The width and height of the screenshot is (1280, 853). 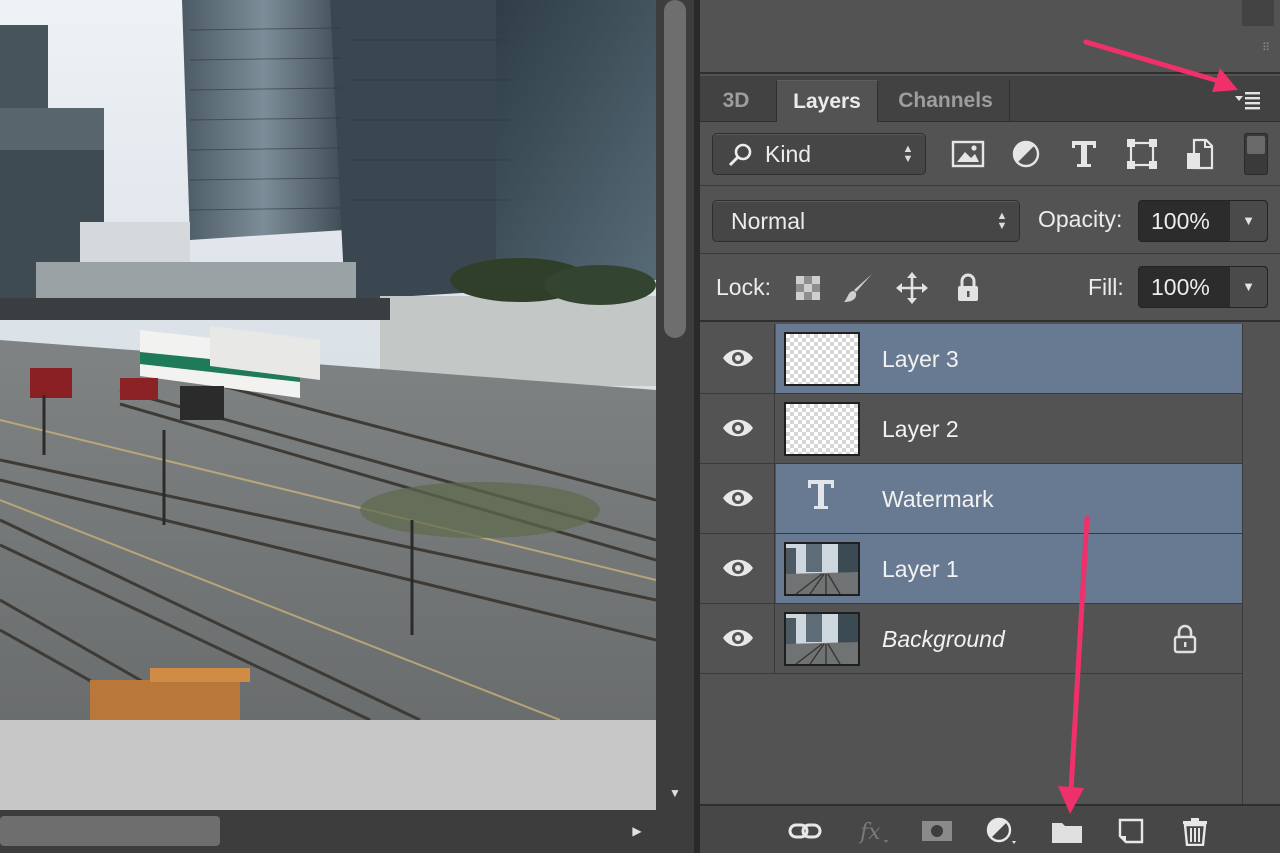 I want to click on filter-kind-select: Kind ▲ ▼, so click(x=819, y=154).